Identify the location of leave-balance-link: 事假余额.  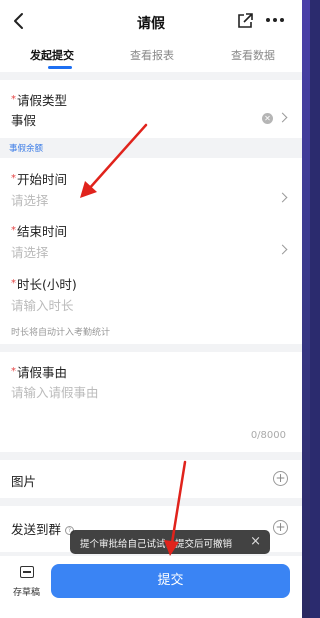
(26, 148).